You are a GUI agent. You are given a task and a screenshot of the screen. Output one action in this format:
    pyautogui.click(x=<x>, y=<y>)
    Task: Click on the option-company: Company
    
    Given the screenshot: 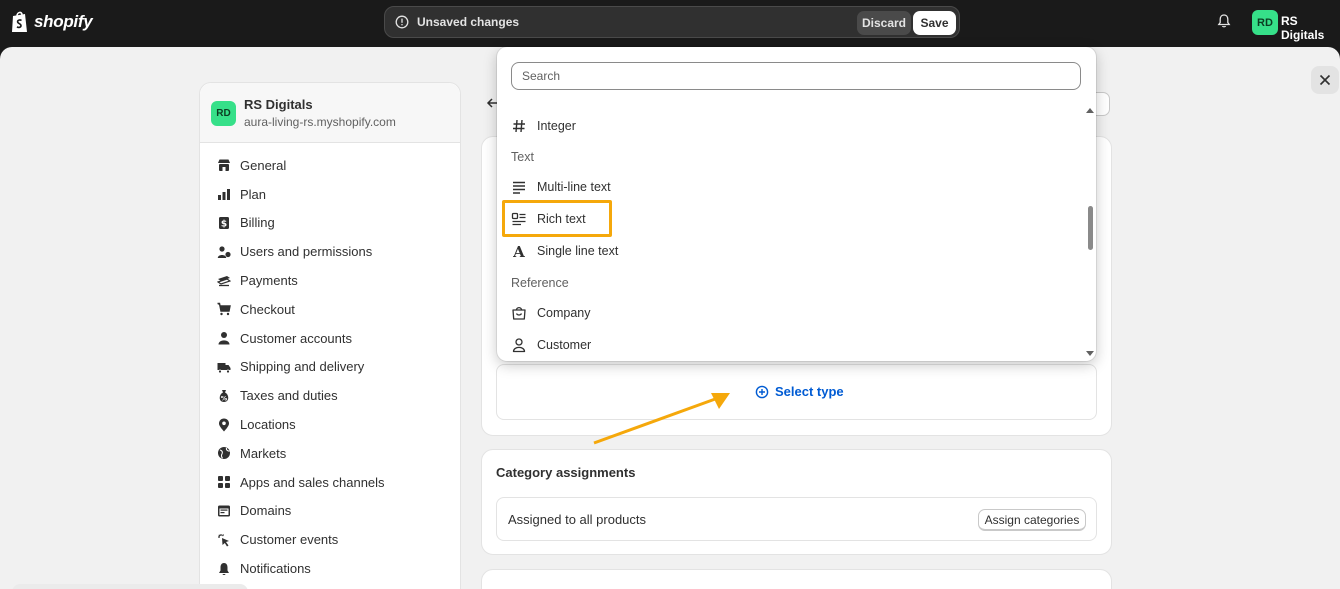 What is the action you would take?
    pyautogui.click(x=551, y=313)
    